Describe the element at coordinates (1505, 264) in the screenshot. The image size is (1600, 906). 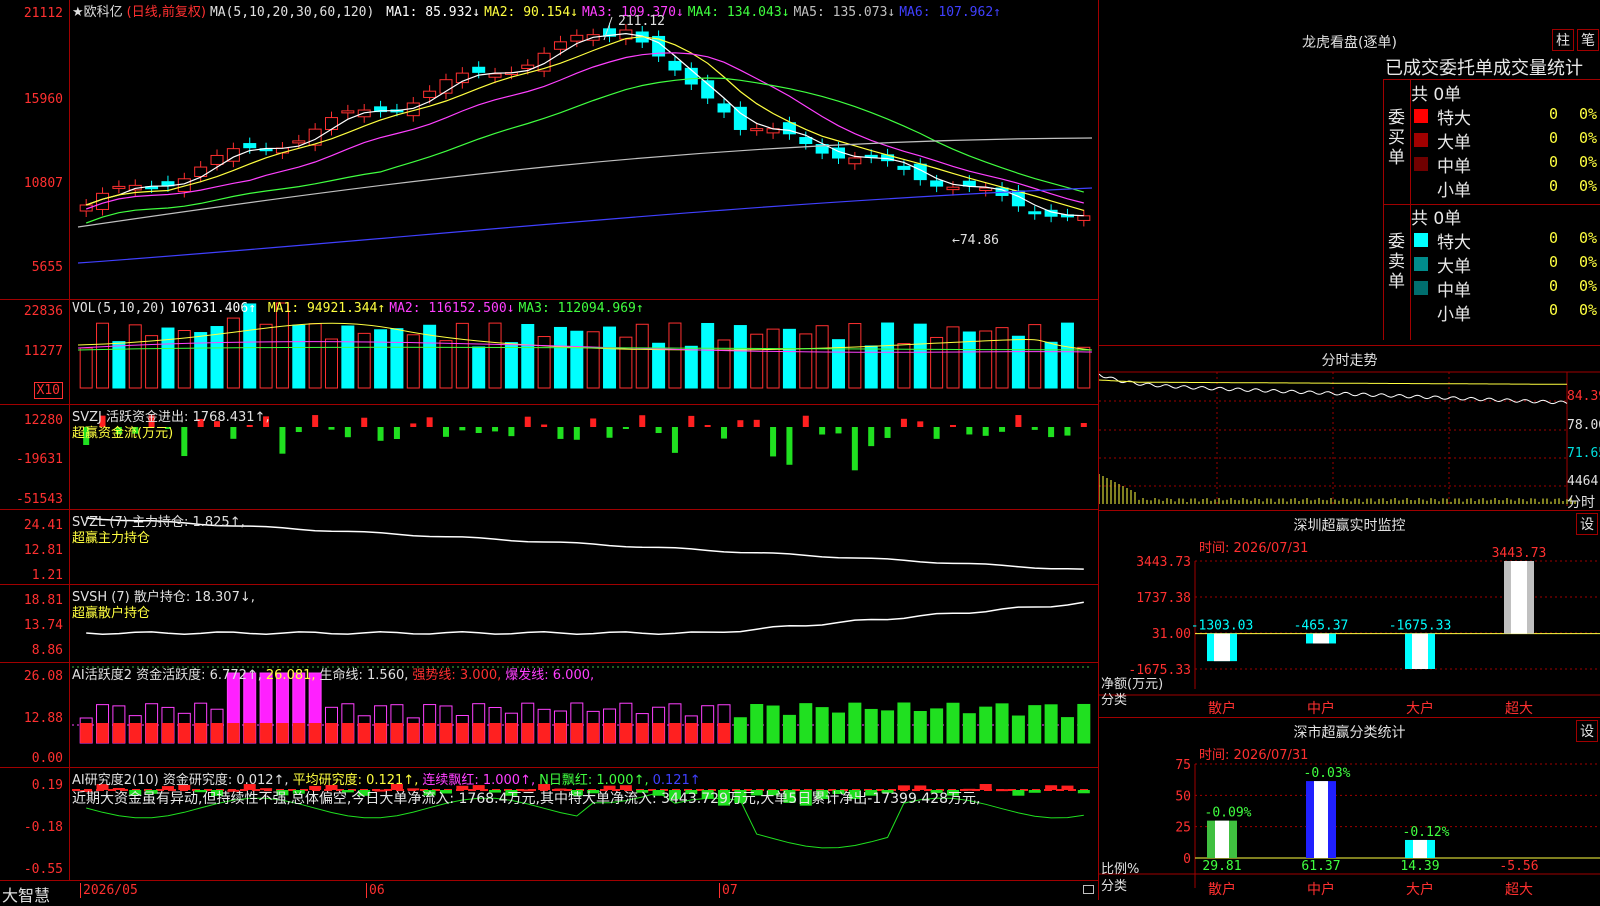
I see `sell-row: 大单 0 0%` at that location.